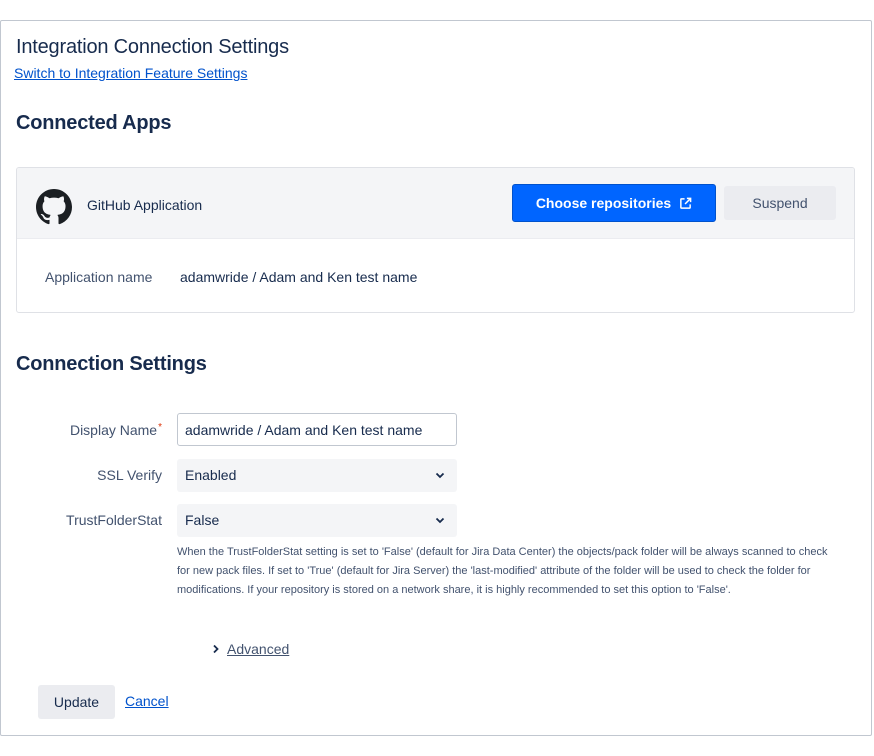 The image size is (874, 756). Describe the element at coordinates (129, 475) in the screenshot. I see `ssl-verify-label: SSL Verify` at that location.